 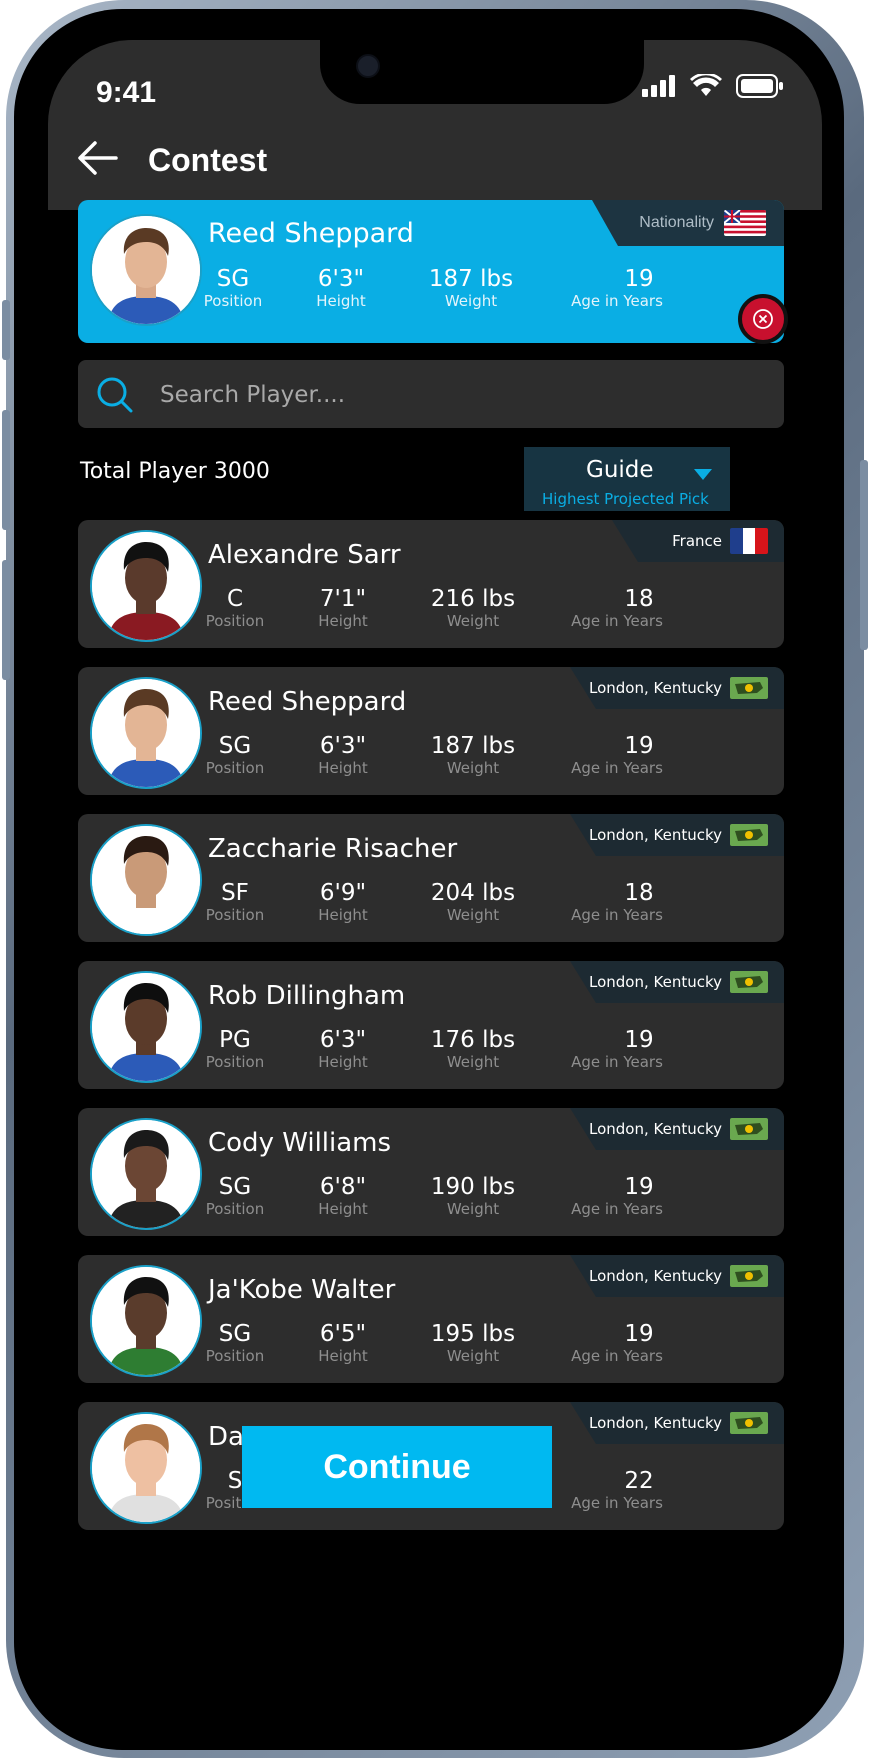 What do you see at coordinates (697, 541) in the screenshot?
I see `location-label: France` at bounding box center [697, 541].